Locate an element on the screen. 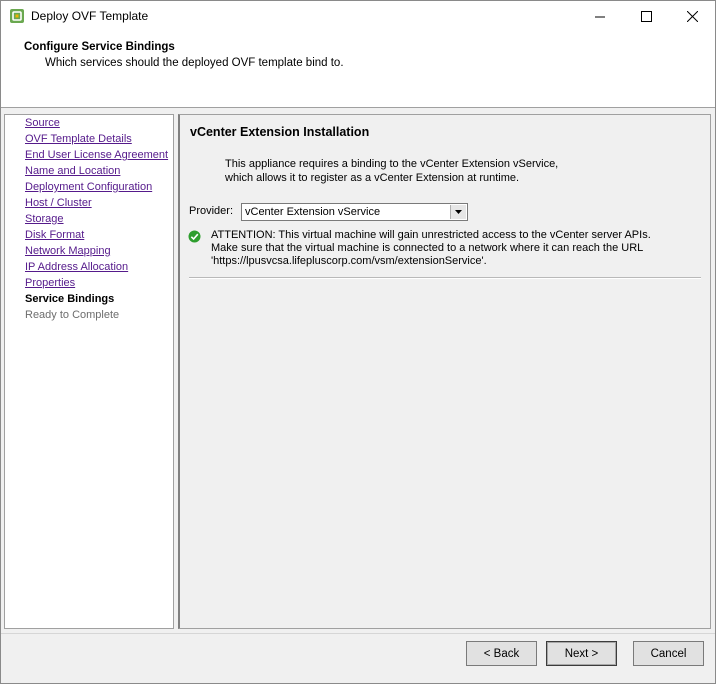  nav-item-network-mapping: Network Mapping is located at coordinates (68, 251).